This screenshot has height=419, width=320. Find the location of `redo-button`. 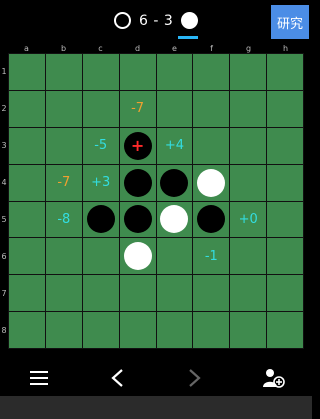

redo-button is located at coordinates (195, 378).